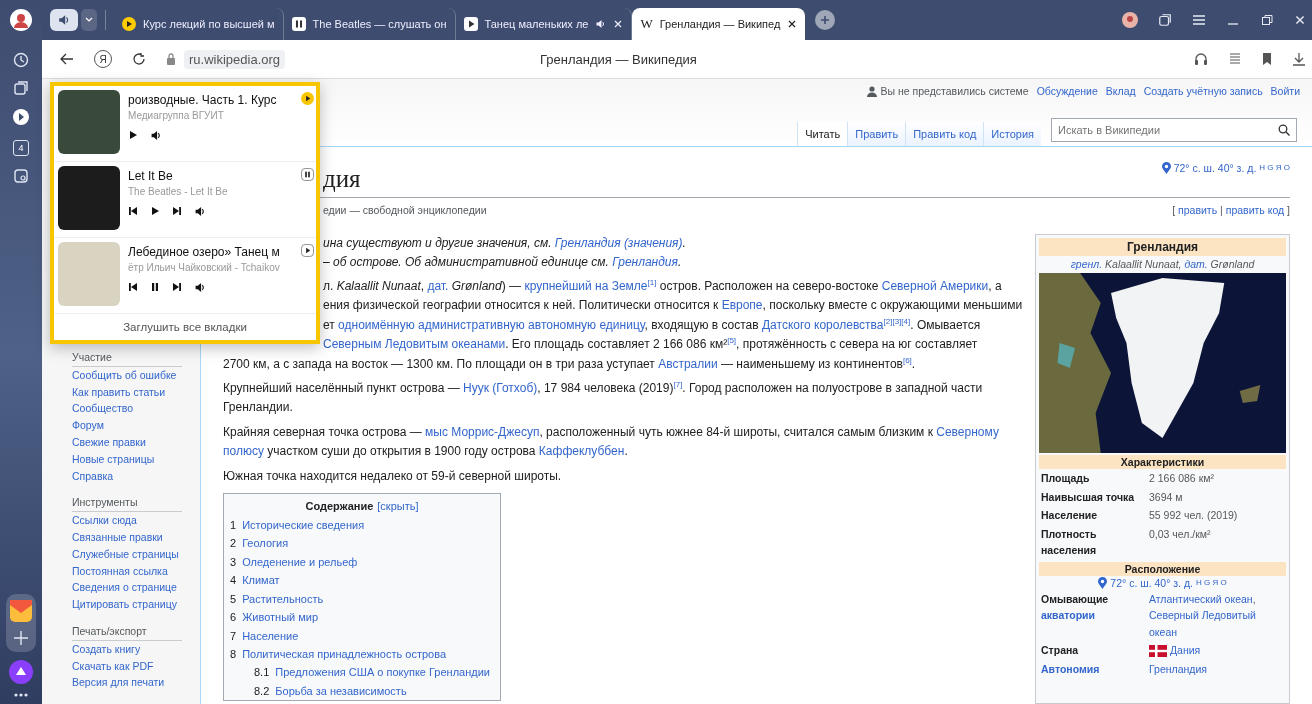 Image resolution: width=1312 pixels, height=704 pixels. Describe the element at coordinates (280, 617) in the screenshot. I see `toc-link: Животный мир` at that location.